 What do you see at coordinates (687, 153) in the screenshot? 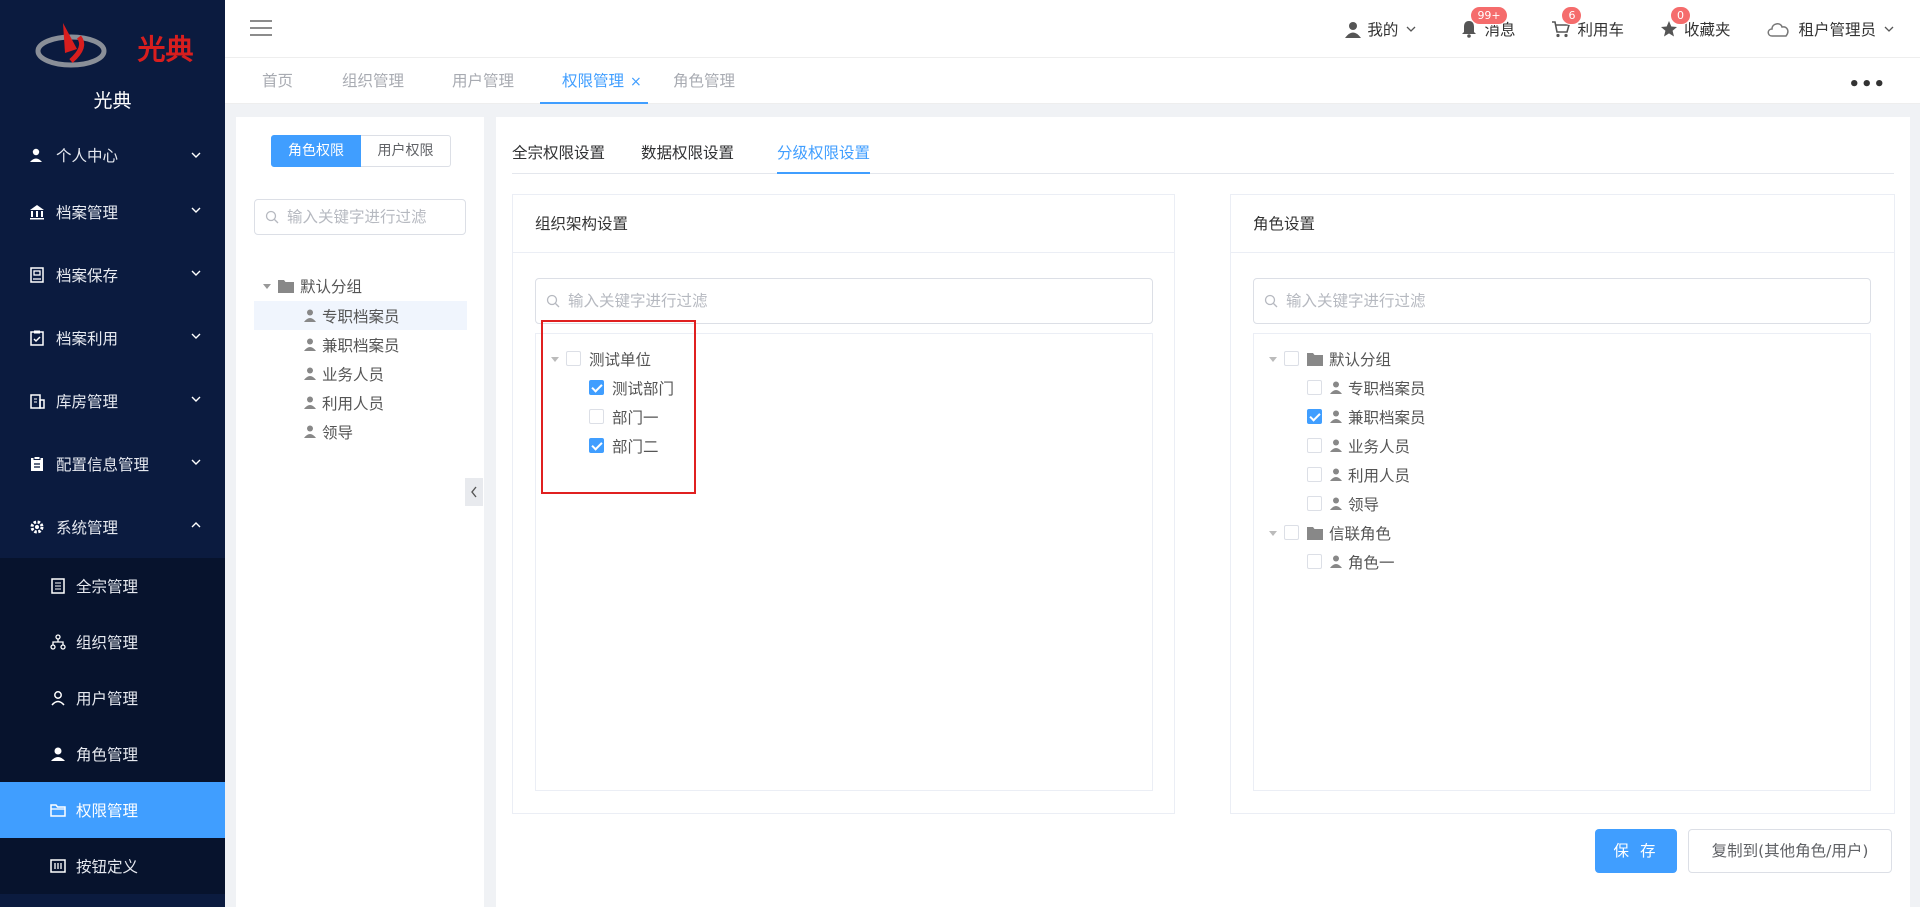
I see `tab-data-permission: 数据权限设置` at bounding box center [687, 153].